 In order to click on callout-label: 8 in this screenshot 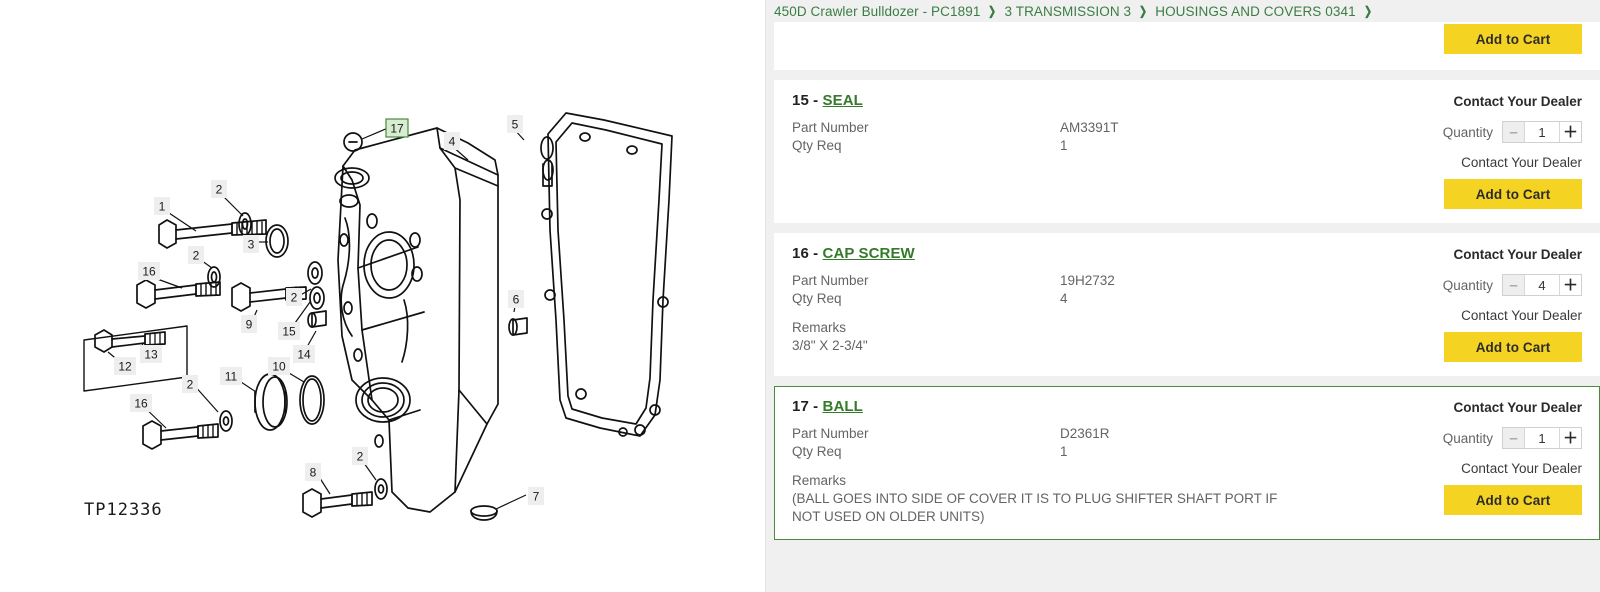, I will do `click(313, 473)`.